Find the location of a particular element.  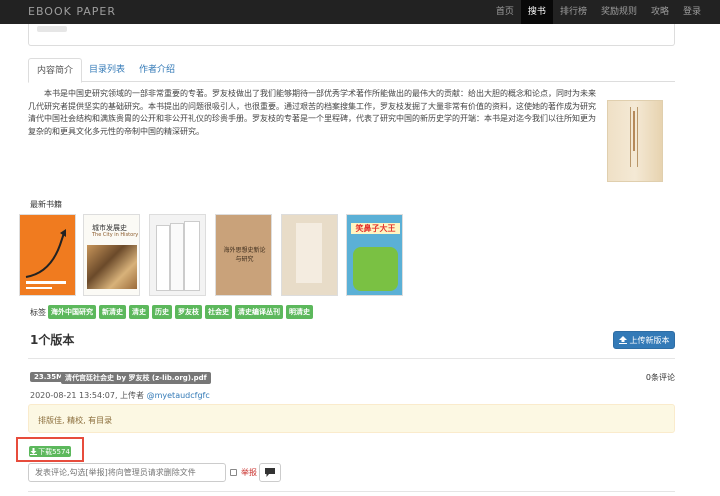

book-cover-kids: 笑鼻子大王 is located at coordinates (374, 255).